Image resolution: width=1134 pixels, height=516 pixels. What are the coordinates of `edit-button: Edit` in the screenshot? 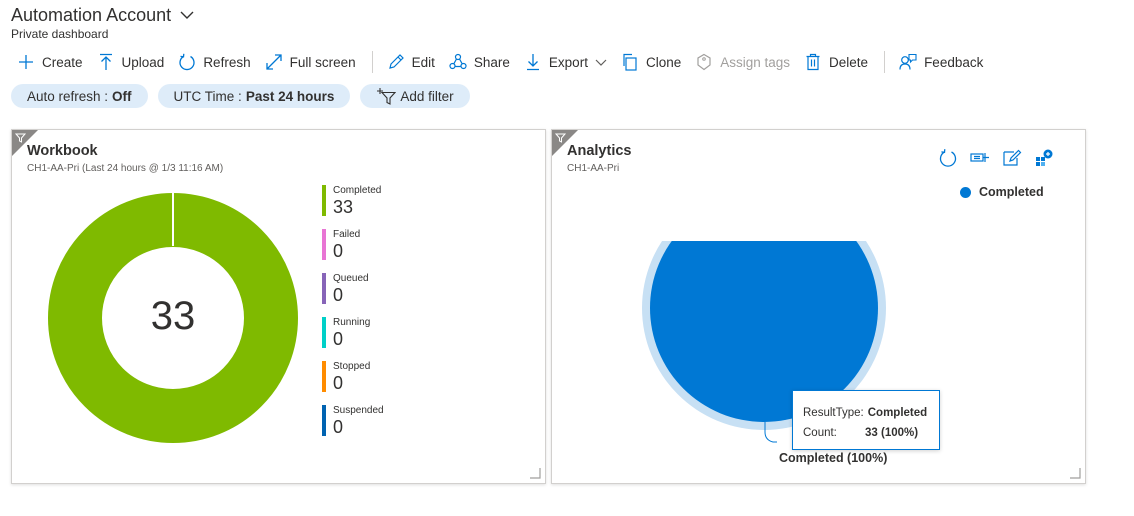 It's located at (412, 62).